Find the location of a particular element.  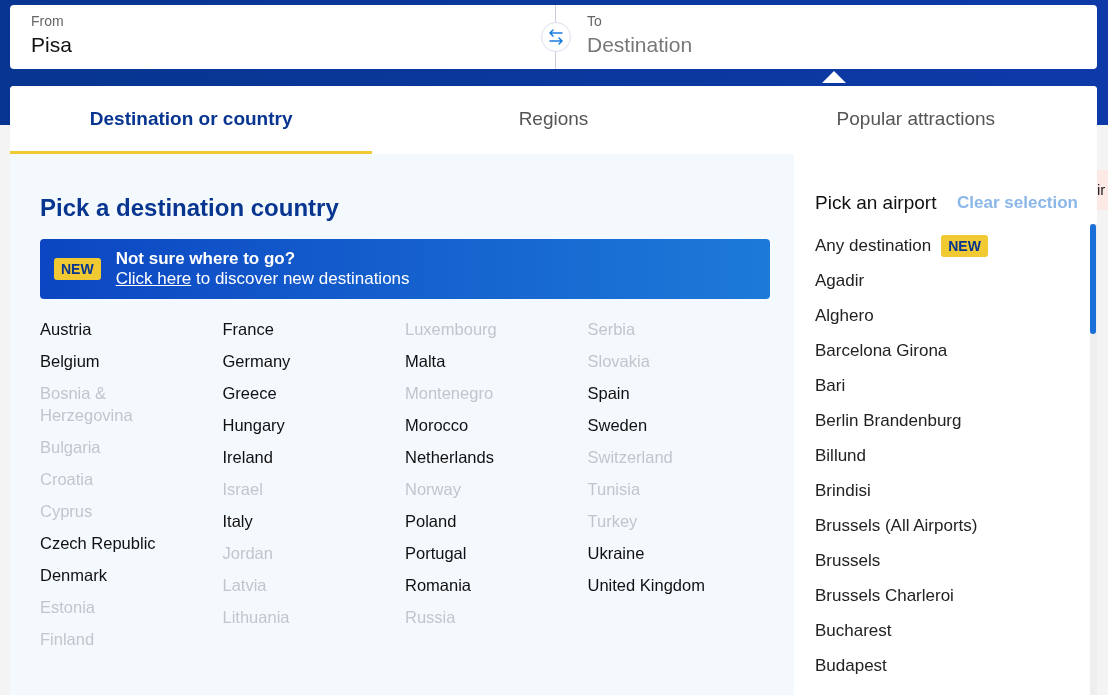

country-item: Greece is located at coordinates (297, 393).